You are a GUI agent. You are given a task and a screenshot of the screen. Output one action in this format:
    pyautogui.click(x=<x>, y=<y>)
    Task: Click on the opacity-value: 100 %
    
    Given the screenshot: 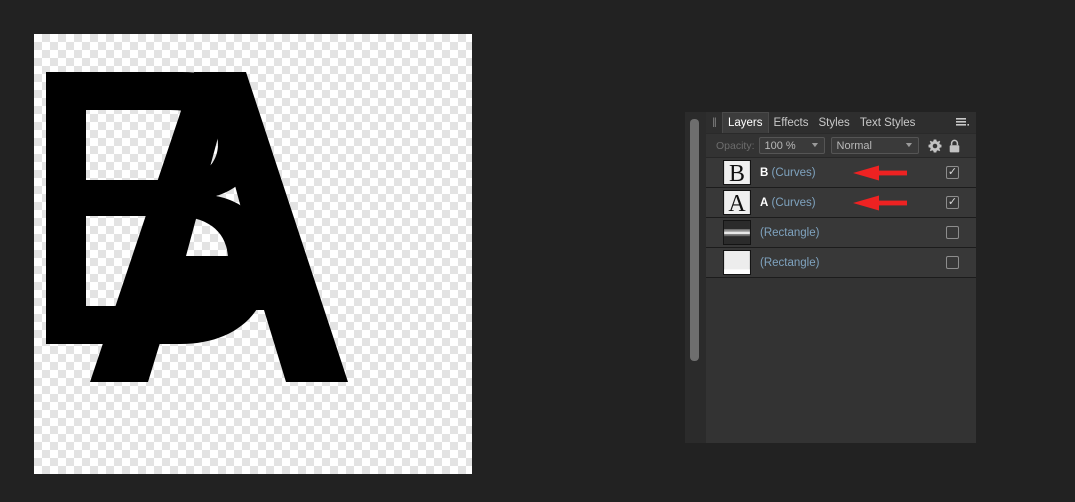 What is the action you would take?
    pyautogui.click(x=780, y=145)
    